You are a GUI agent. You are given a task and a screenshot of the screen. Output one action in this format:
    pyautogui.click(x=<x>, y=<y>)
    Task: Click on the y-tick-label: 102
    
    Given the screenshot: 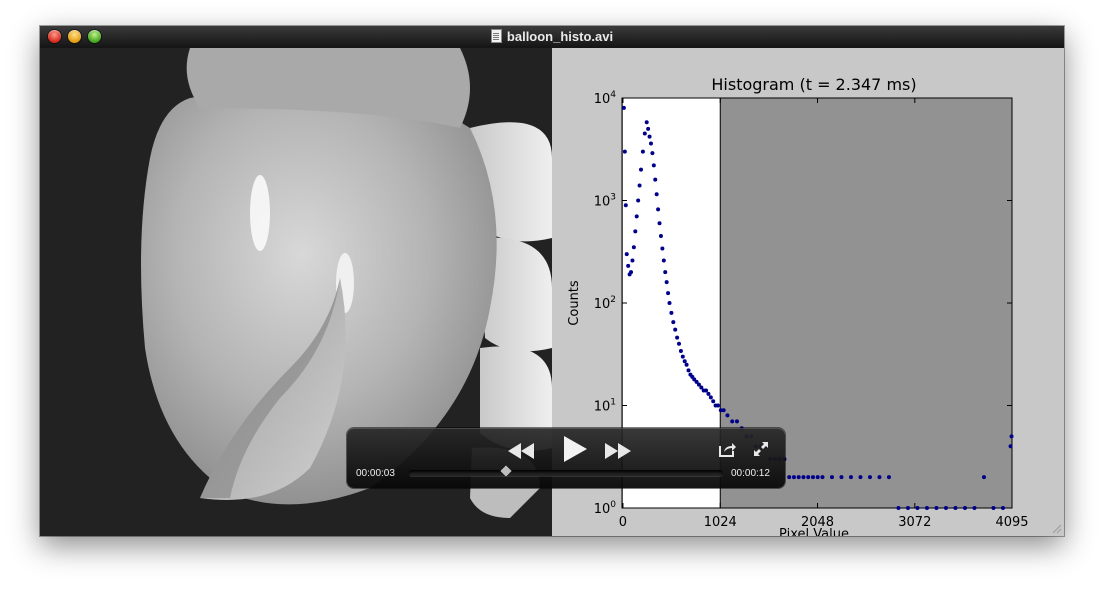 What is the action you would take?
    pyautogui.click(x=605, y=303)
    